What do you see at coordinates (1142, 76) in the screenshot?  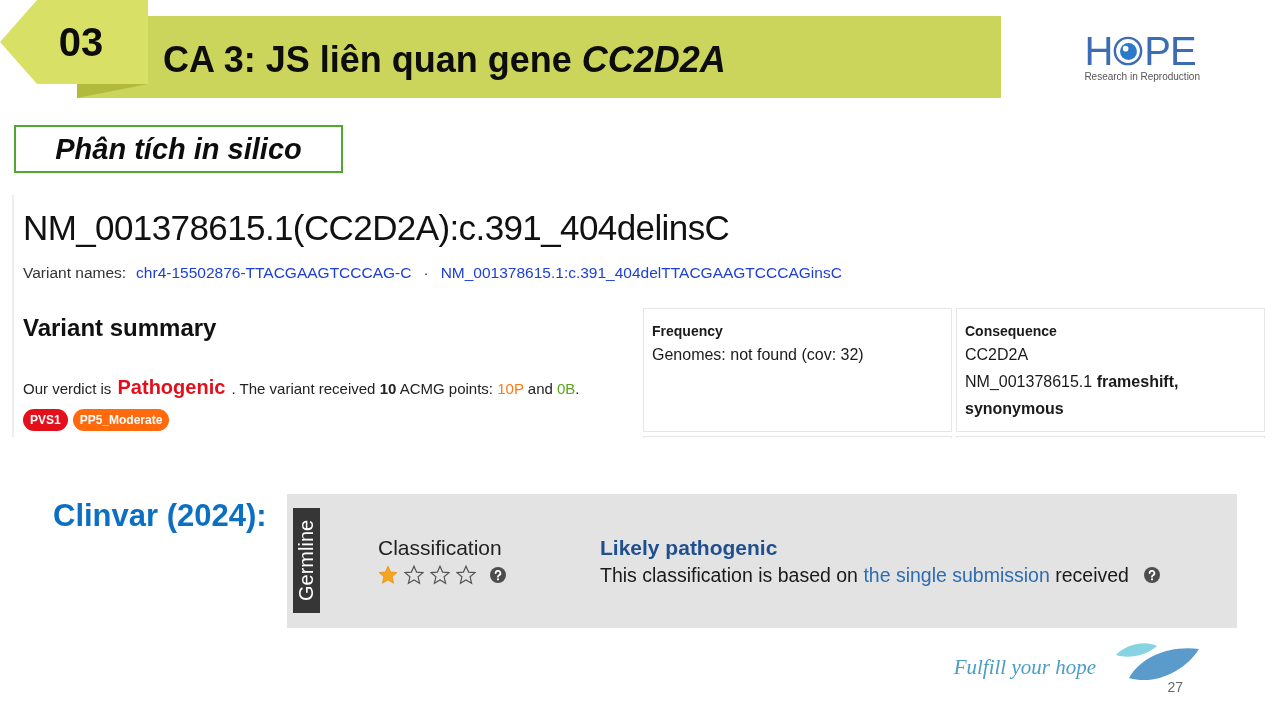 I see `logo-tagline: Research in Reproduction` at bounding box center [1142, 76].